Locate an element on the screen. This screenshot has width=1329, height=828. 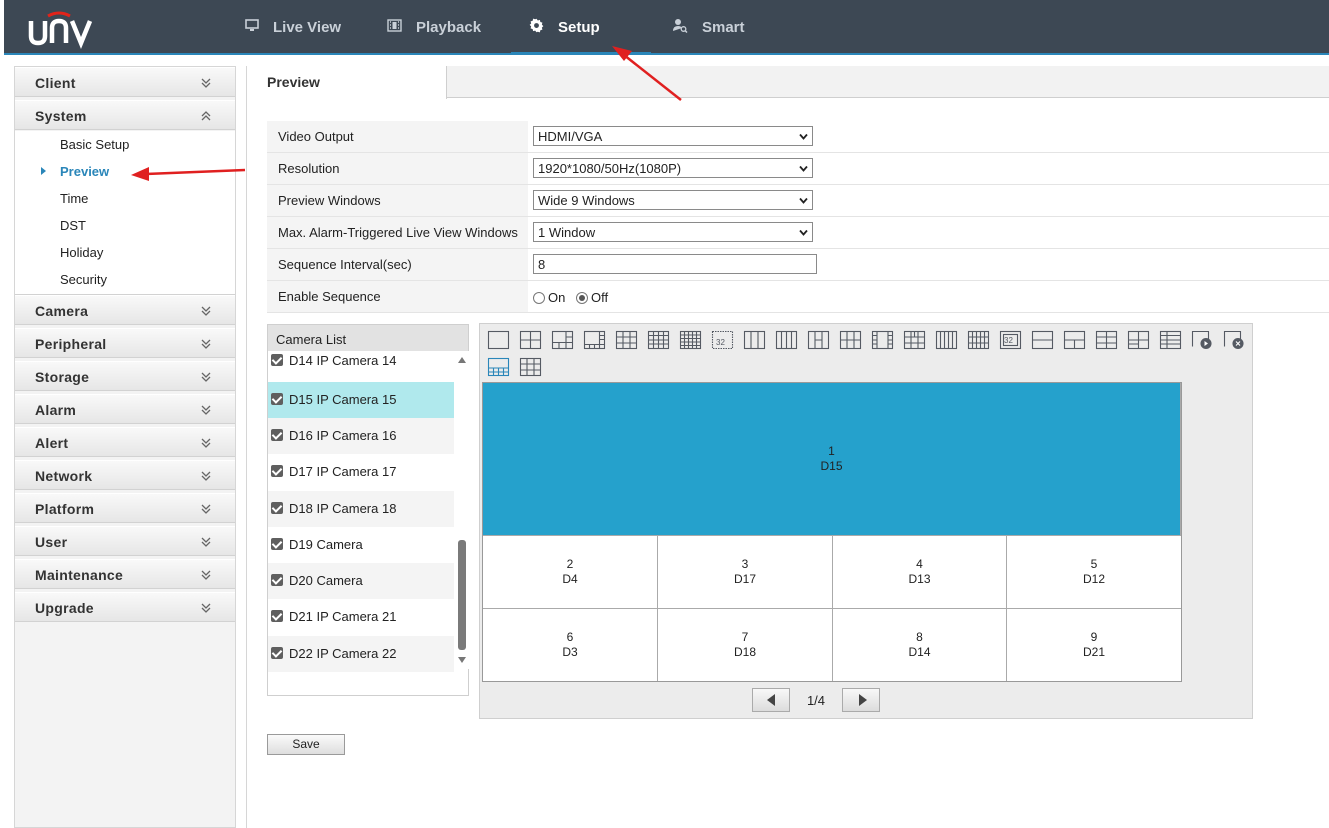
video-output-select: HDMI/VGA is located at coordinates (673, 136).